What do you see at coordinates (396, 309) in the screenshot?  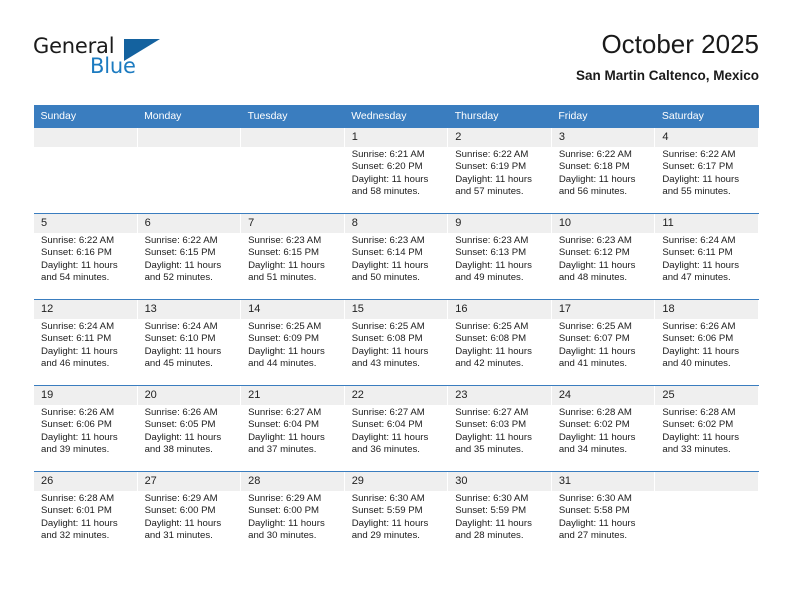 I see `day-number-cell: 15` at bounding box center [396, 309].